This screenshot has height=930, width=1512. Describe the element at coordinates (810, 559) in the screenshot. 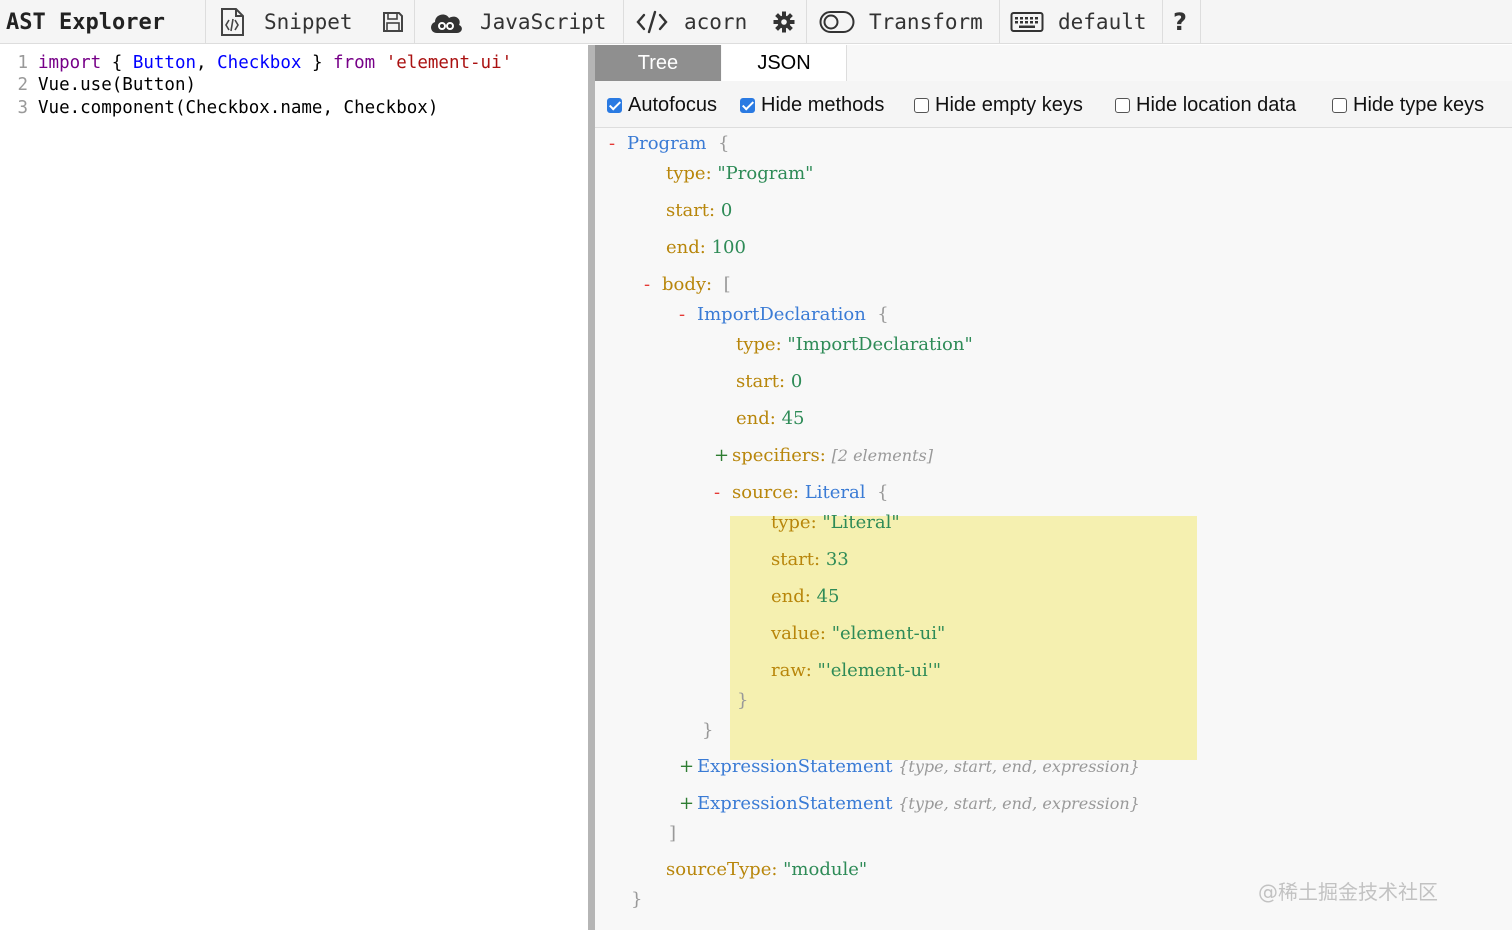

I see `tree-prop: start: 33` at that location.